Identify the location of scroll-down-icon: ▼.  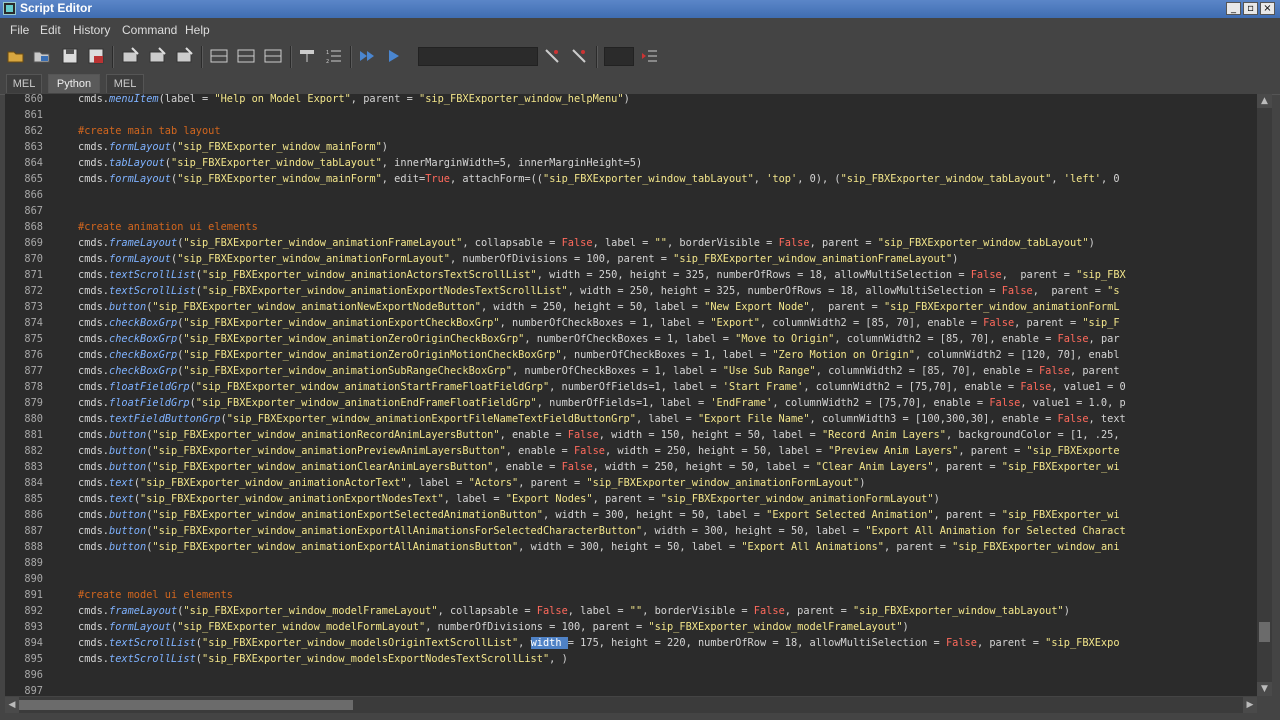
(1264, 689).